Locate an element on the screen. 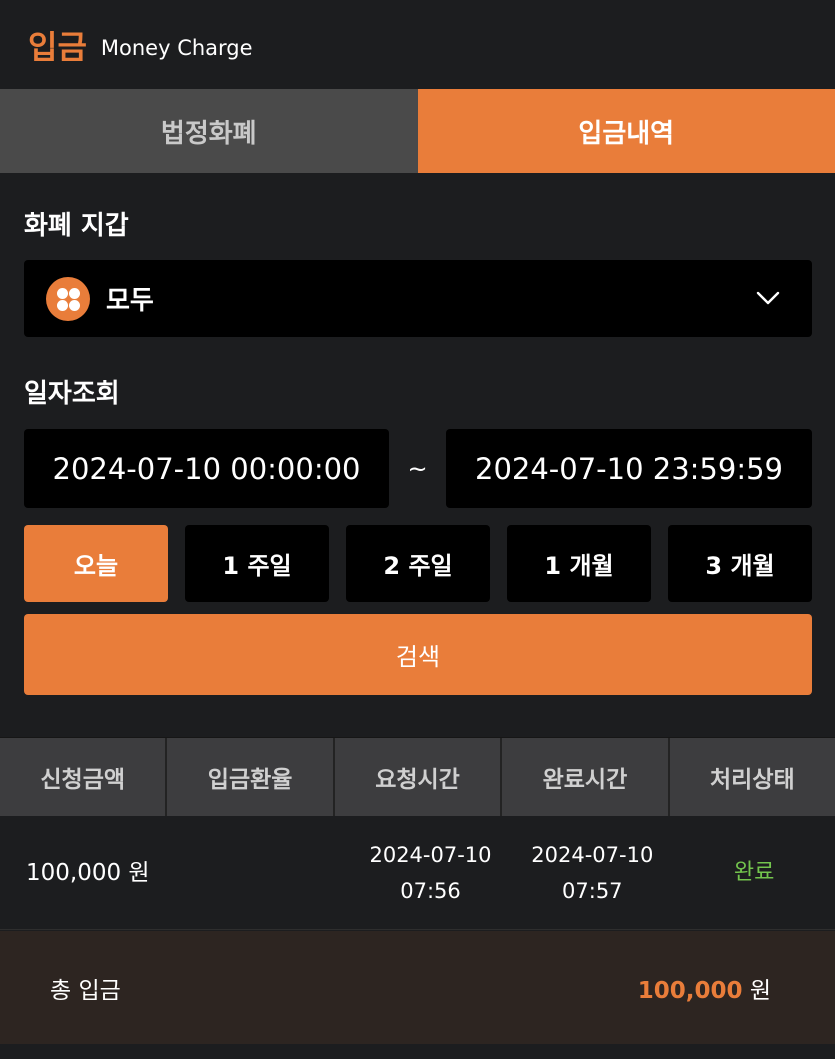 Image resolution: width=835 pixels, height=1059 pixels. status-badge: 완료 is located at coordinates (754, 872).